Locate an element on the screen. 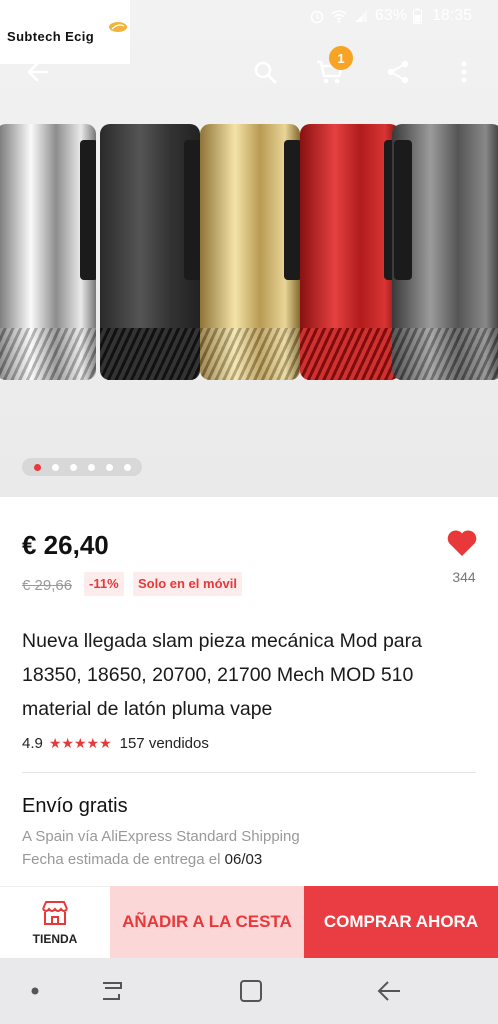 The height and width of the screenshot is (1024, 498). navigation-bar is located at coordinates (249, 991).